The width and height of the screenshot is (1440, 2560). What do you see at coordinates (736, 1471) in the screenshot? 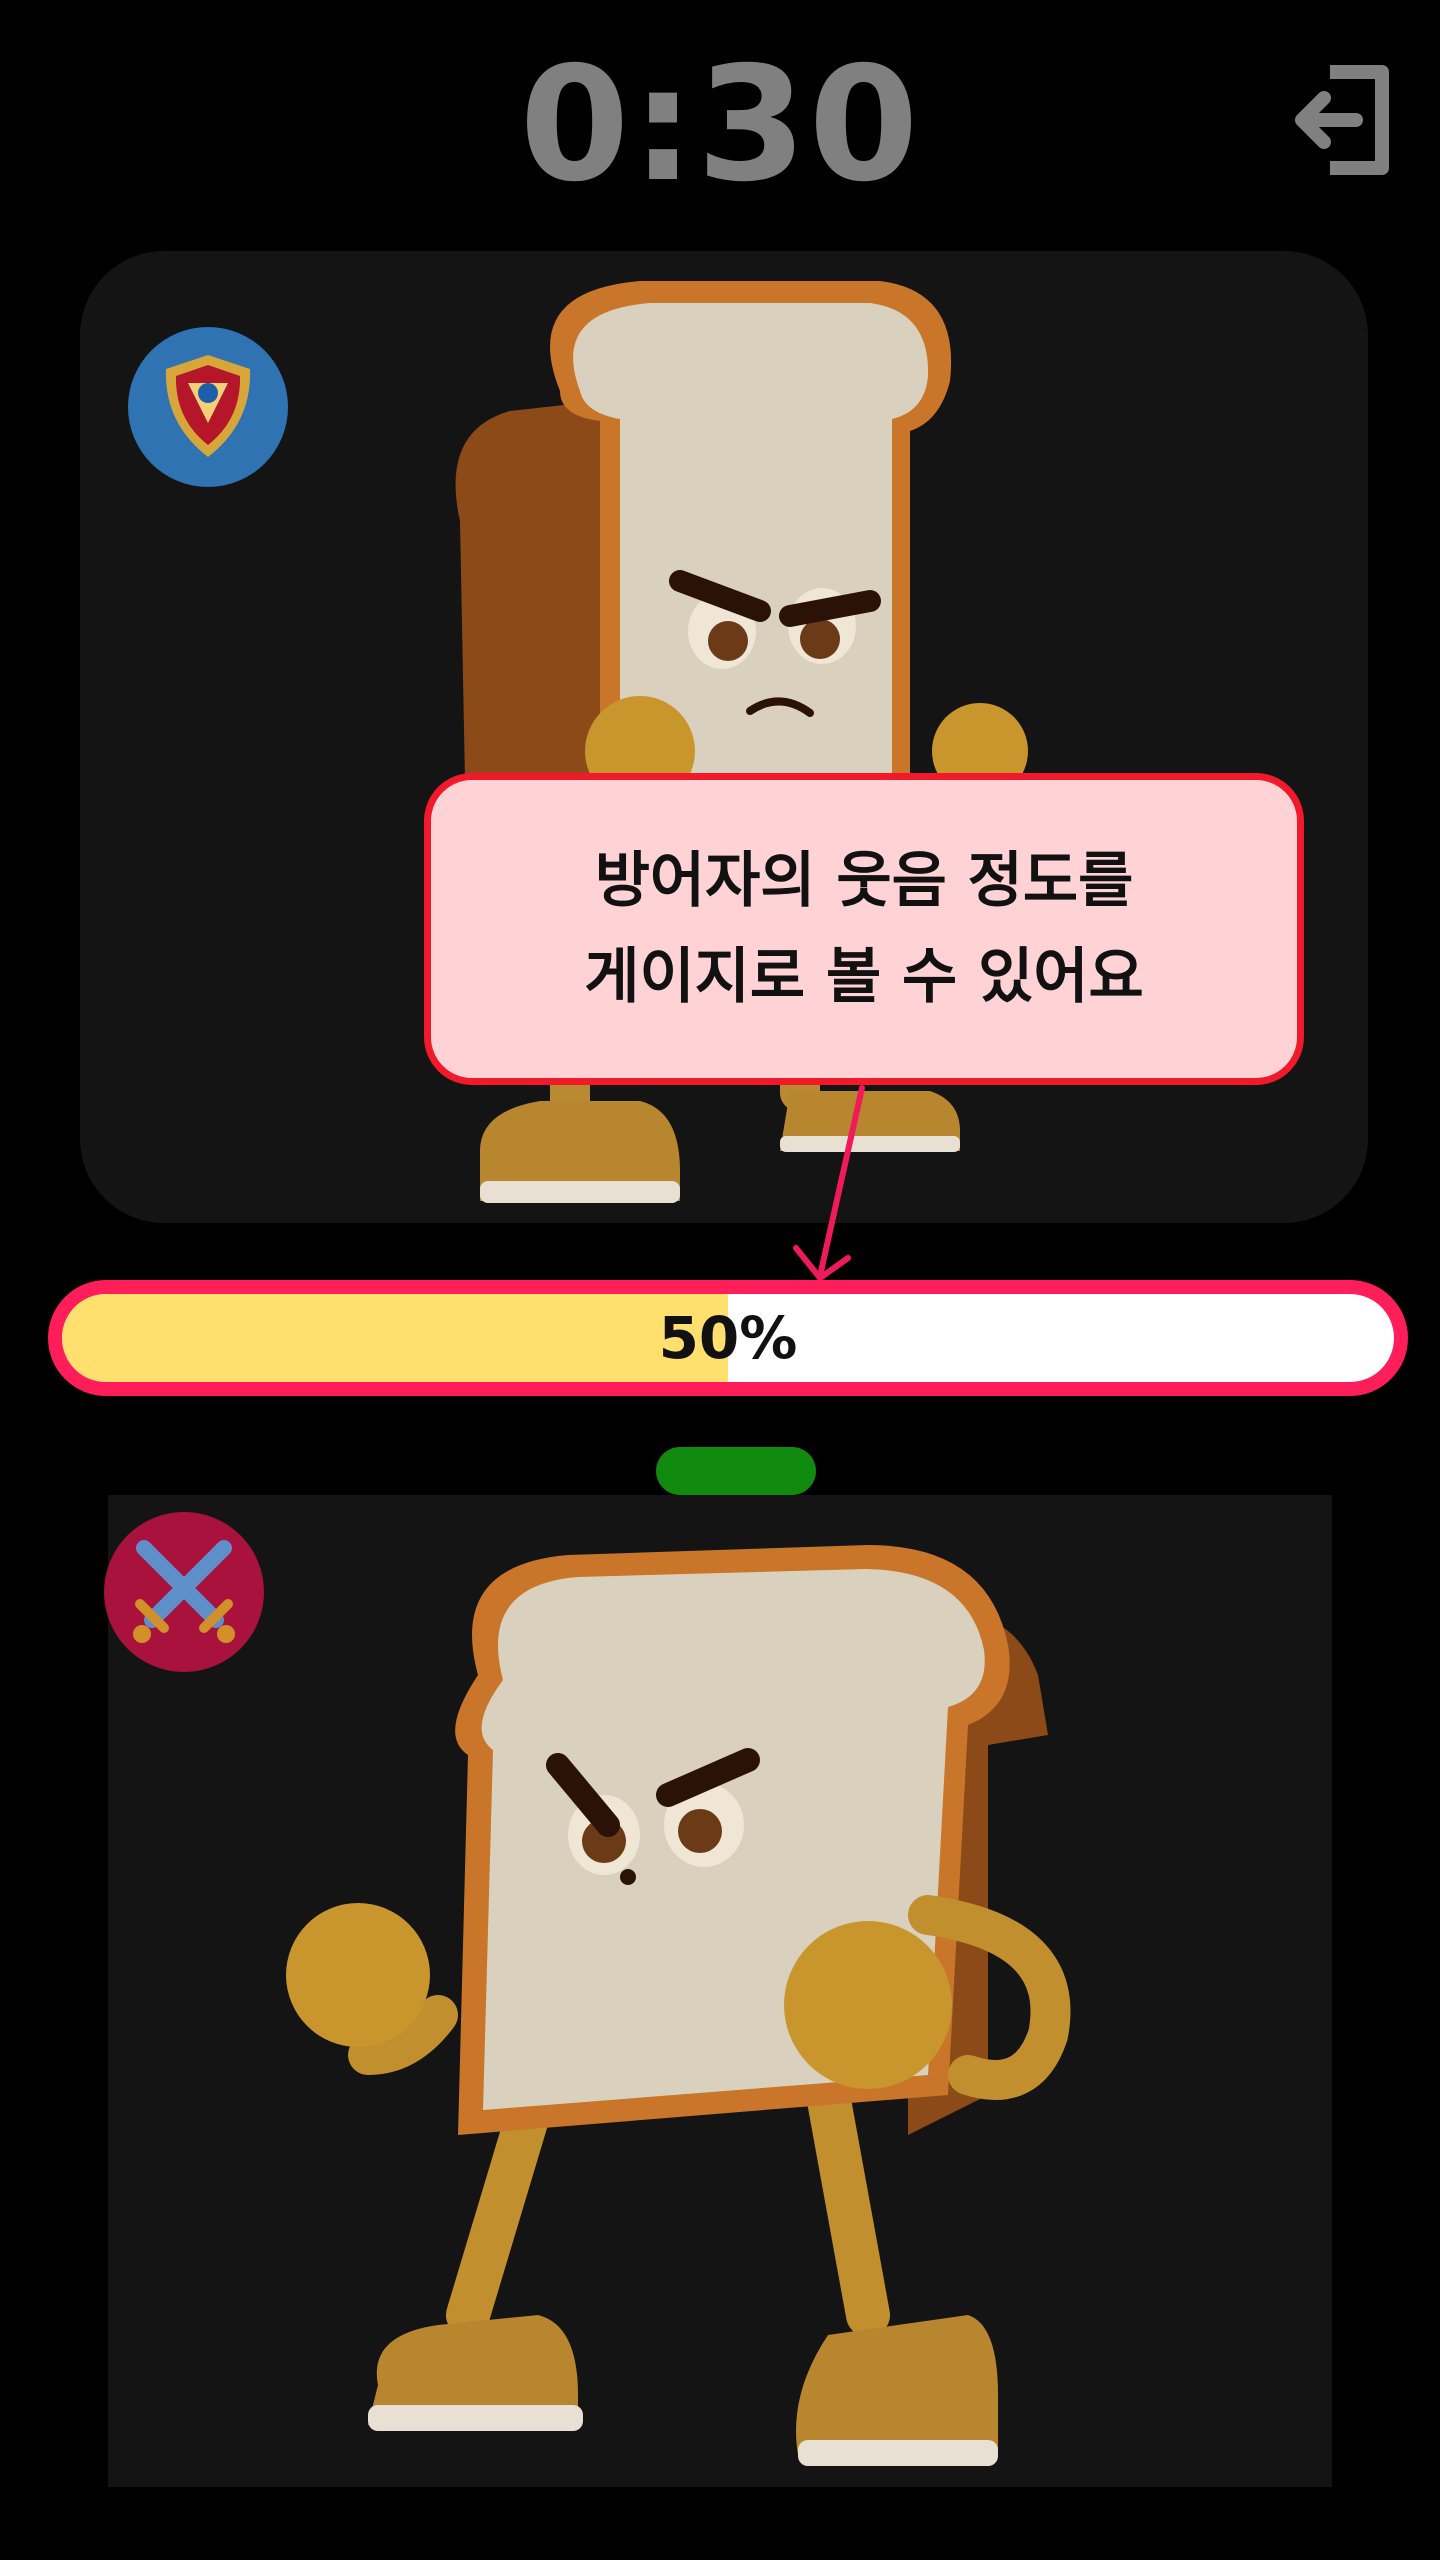
I see `panel-drag-handle` at bounding box center [736, 1471].